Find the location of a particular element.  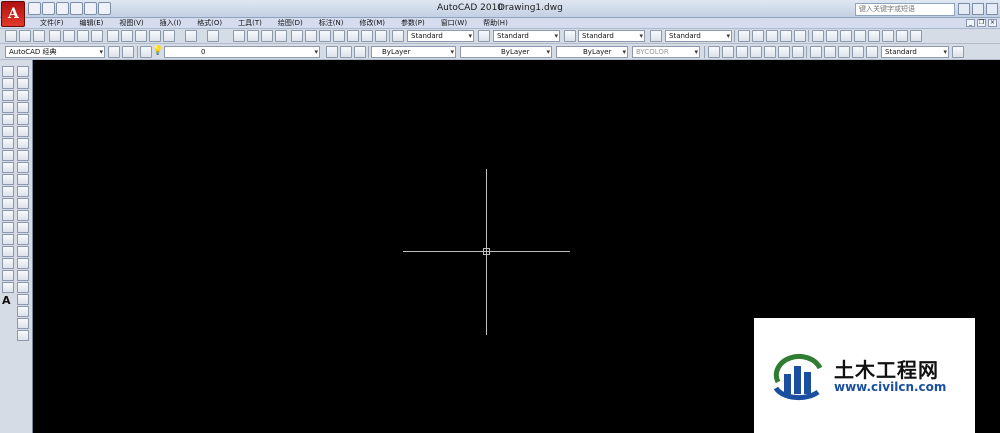

hatch-icon is located at coordinates (8, 239).